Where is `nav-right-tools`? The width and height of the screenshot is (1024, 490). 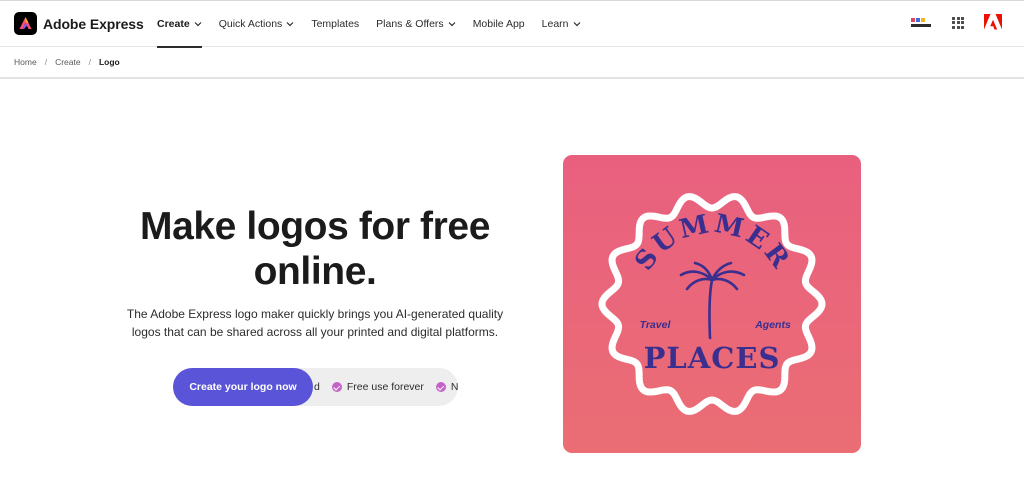 nav-right-tools is located at coordinates (956, 22).